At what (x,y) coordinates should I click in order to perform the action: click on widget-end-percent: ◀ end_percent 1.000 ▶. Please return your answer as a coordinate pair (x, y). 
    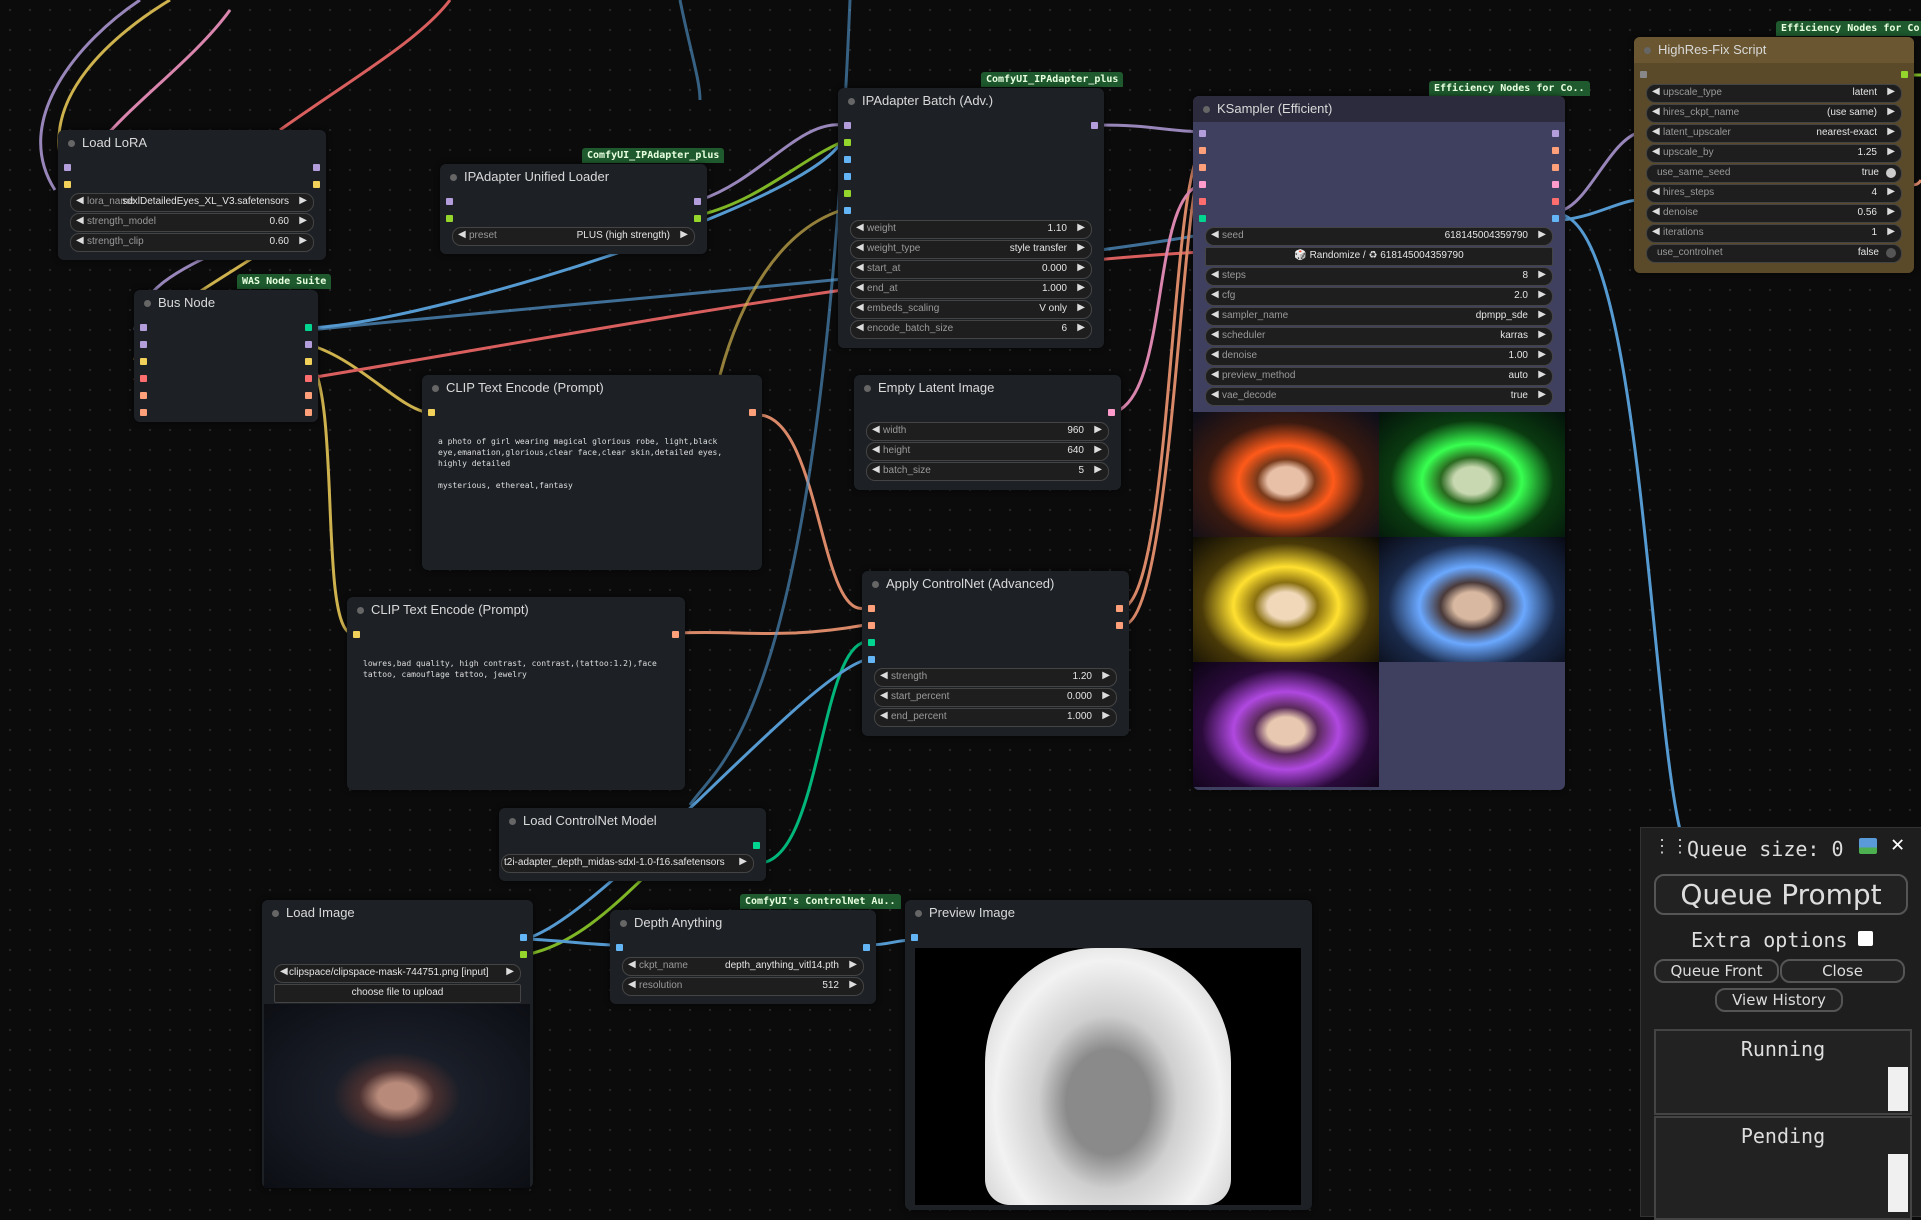
    Looking at the image, I should click on (995, 717).